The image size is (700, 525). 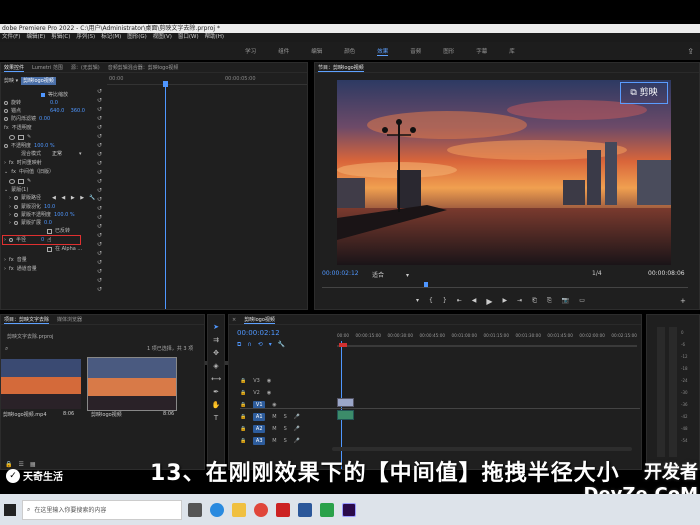 I want to click on list-view-icon: ☰, so click(x=20, y=464).